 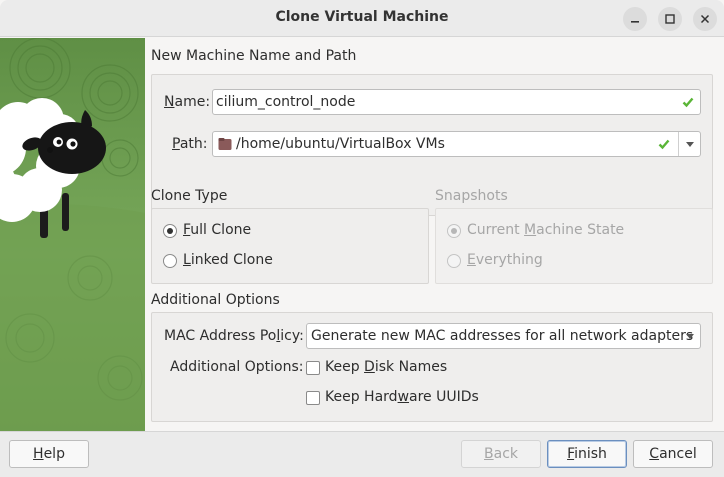 What do you see at coordinates (454, 261) in the screenshot?
I see `everything-radio` at bounding box center [454, 261].